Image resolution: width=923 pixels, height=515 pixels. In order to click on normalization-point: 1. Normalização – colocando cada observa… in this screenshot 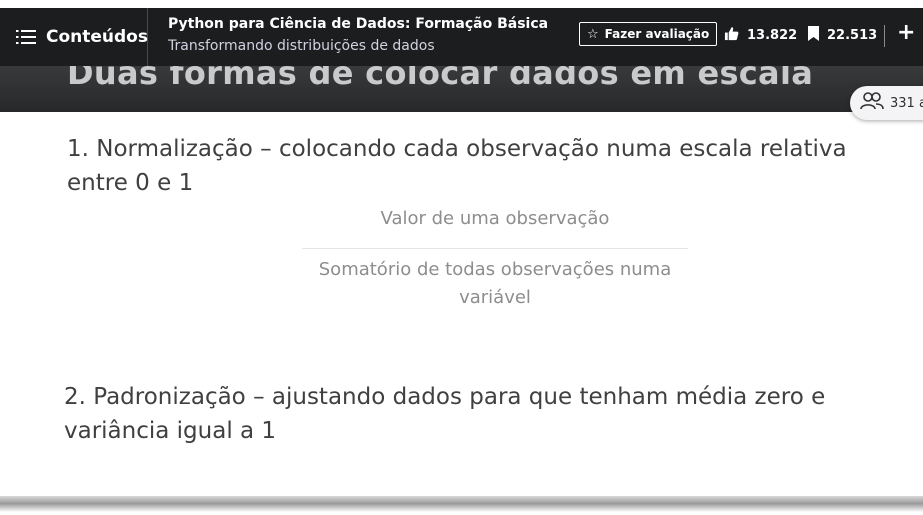, I will do `click(457, 166)`.